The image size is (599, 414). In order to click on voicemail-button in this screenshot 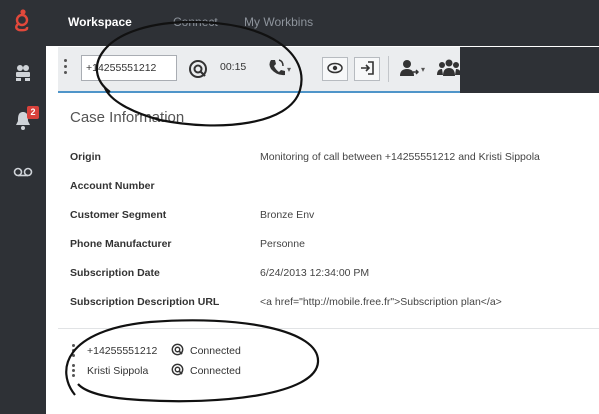, I will do `click(23, 172)`.